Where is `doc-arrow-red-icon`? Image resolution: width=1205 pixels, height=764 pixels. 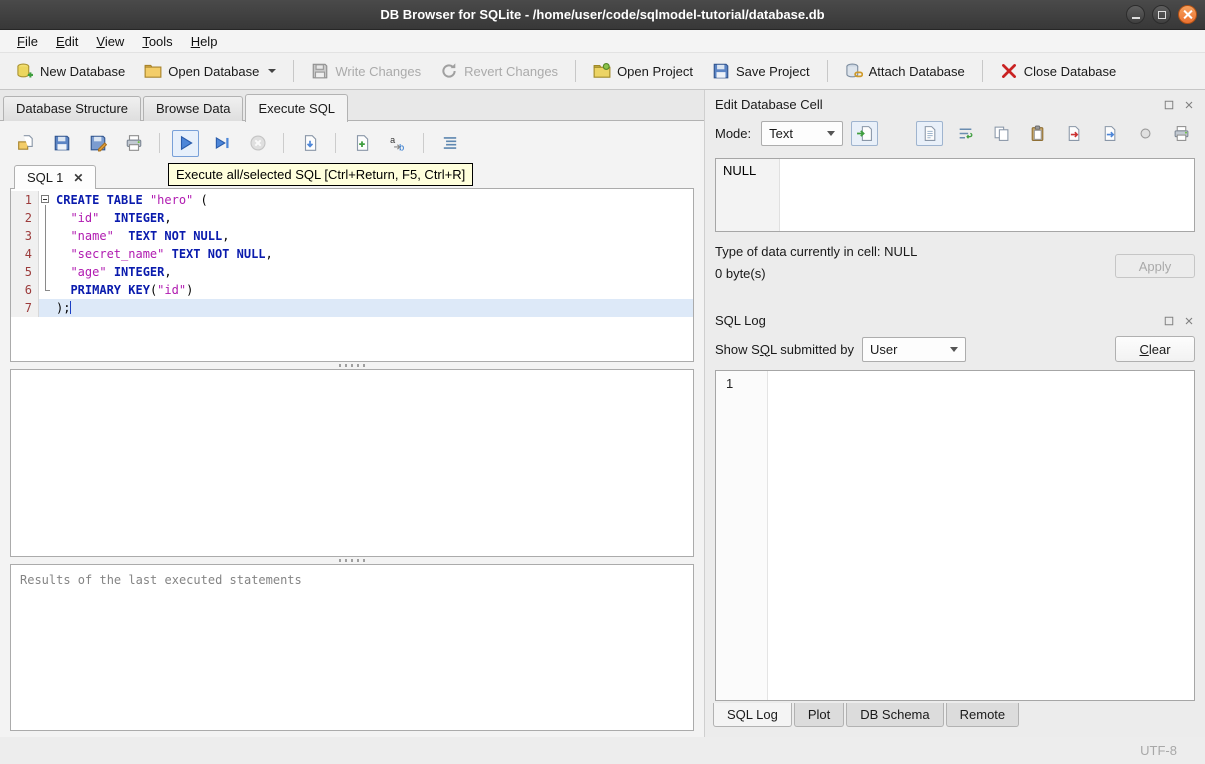
doc-arrow-red-icon is located at coordinates (1073, 133).